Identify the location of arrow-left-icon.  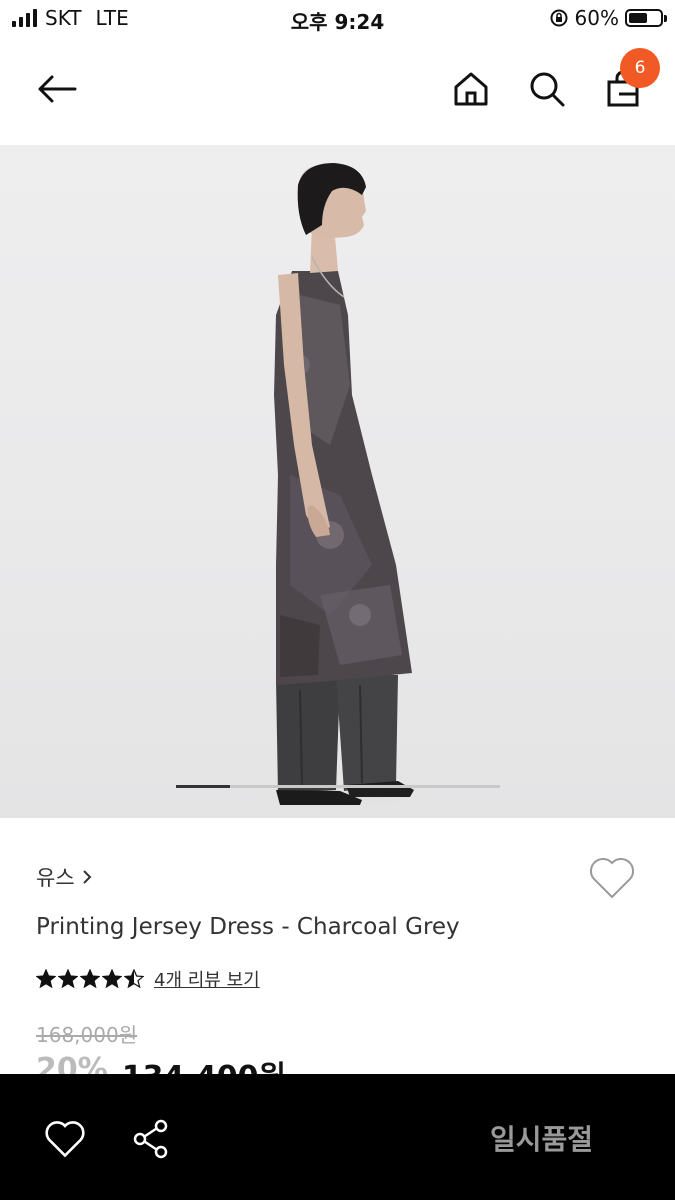
(57, 89).